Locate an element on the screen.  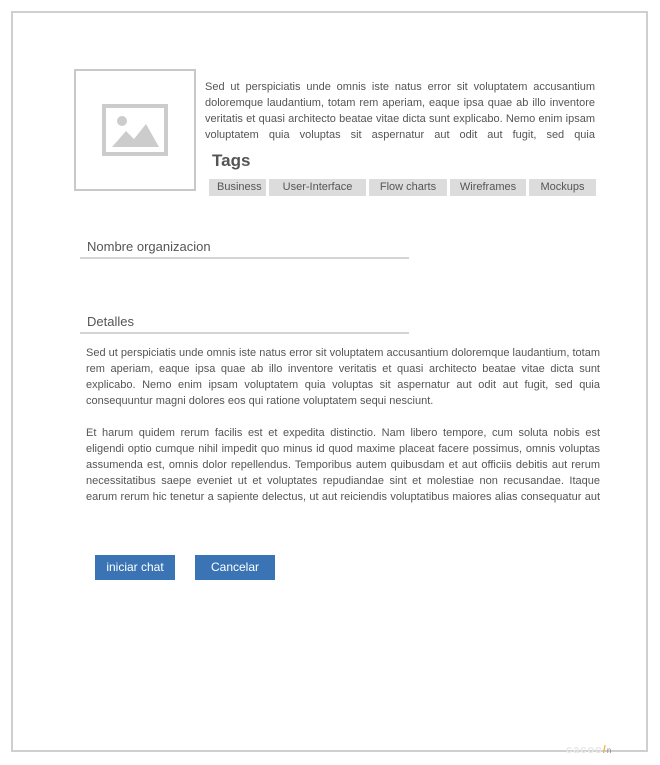
details-label: Detalles is located at coordinates (110, 321).